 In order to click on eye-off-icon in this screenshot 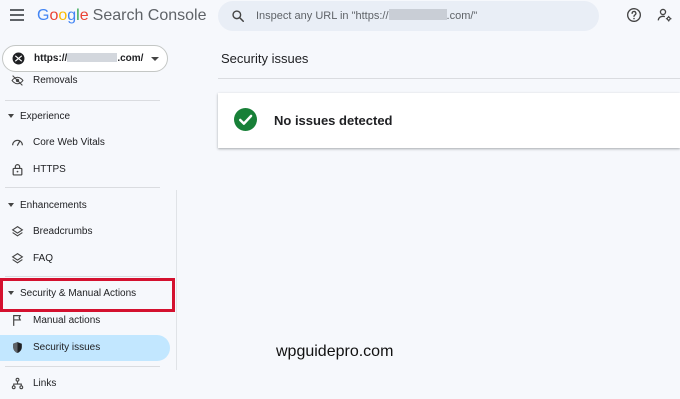, I will do `click(17, 80)`.